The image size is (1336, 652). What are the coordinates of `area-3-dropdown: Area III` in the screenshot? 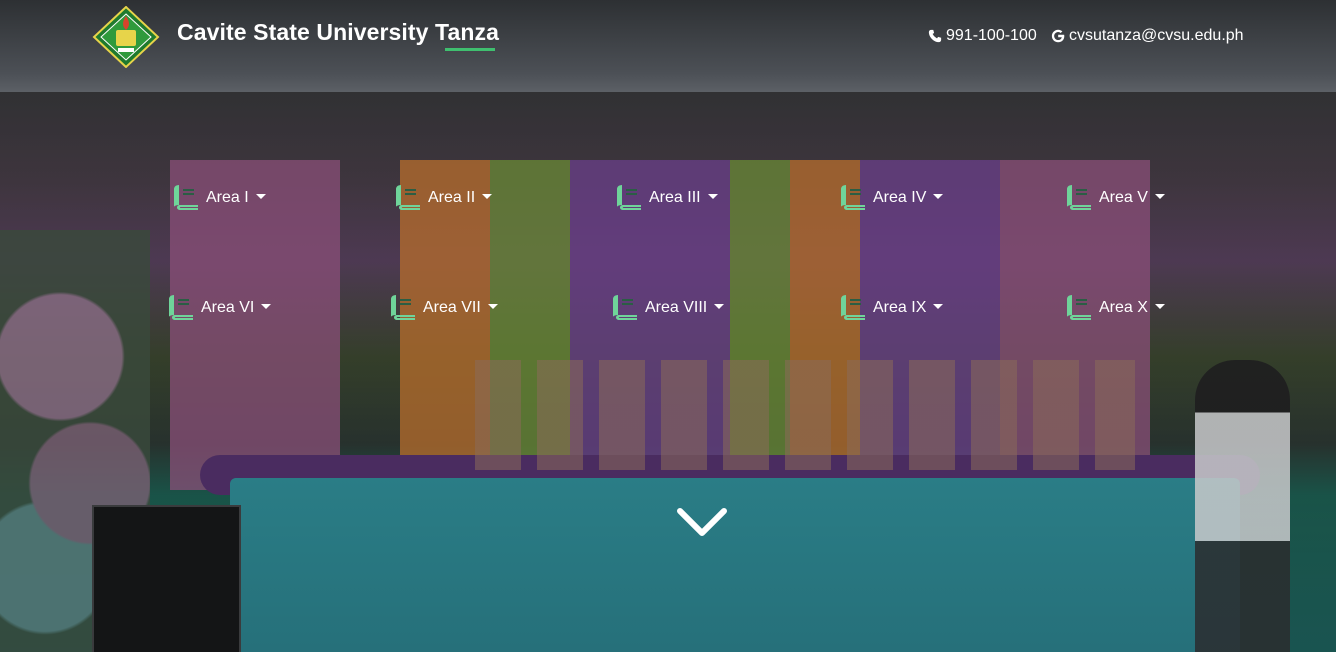 It's located at (666, 197).